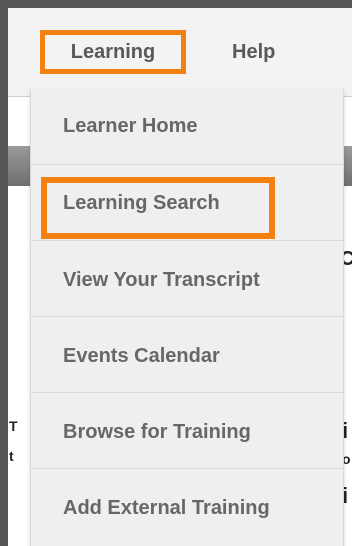 The image size is (352, 546). What do you see at coordinates (253, 52) in the screenshot?
I see `nav-help: Help` at bounding box center [253, 52].